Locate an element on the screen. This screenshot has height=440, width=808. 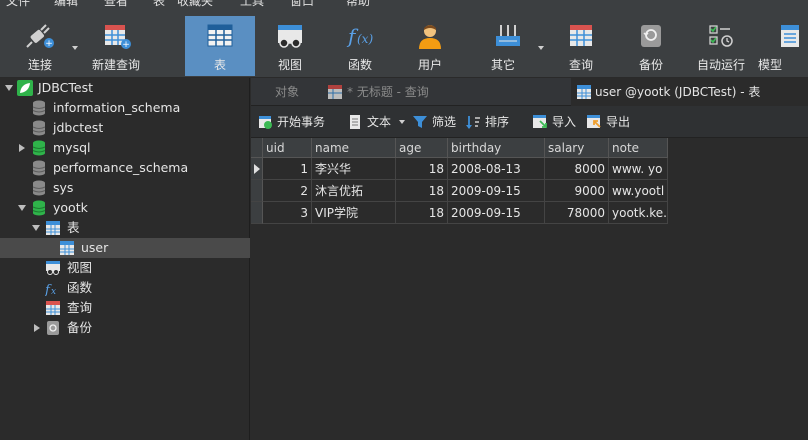
tree-table-user: user is located at coordinates (125, 248).